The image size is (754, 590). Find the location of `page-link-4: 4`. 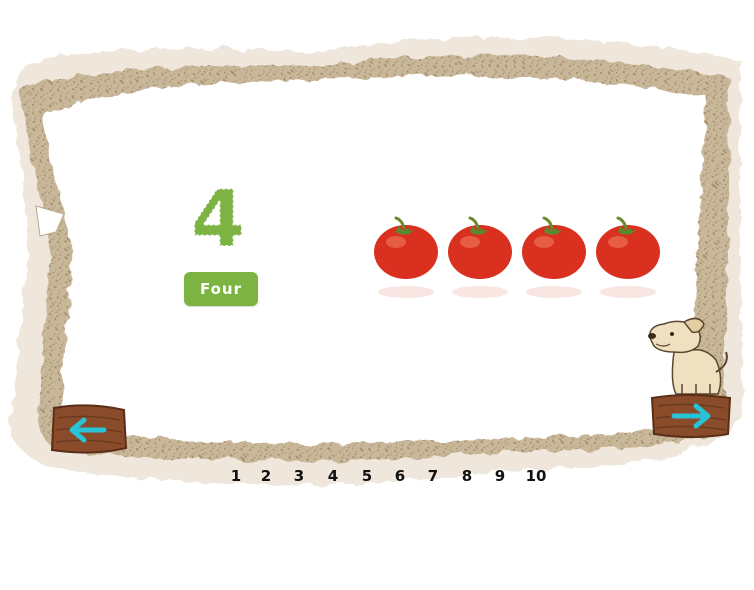

page-link-4: 4 is located at coordinates (333, 476).